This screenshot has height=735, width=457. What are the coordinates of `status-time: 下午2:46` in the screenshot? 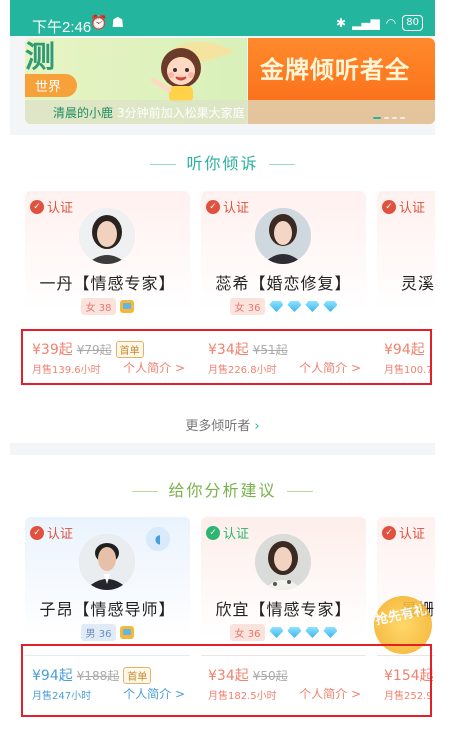 It's located at (62, 27).